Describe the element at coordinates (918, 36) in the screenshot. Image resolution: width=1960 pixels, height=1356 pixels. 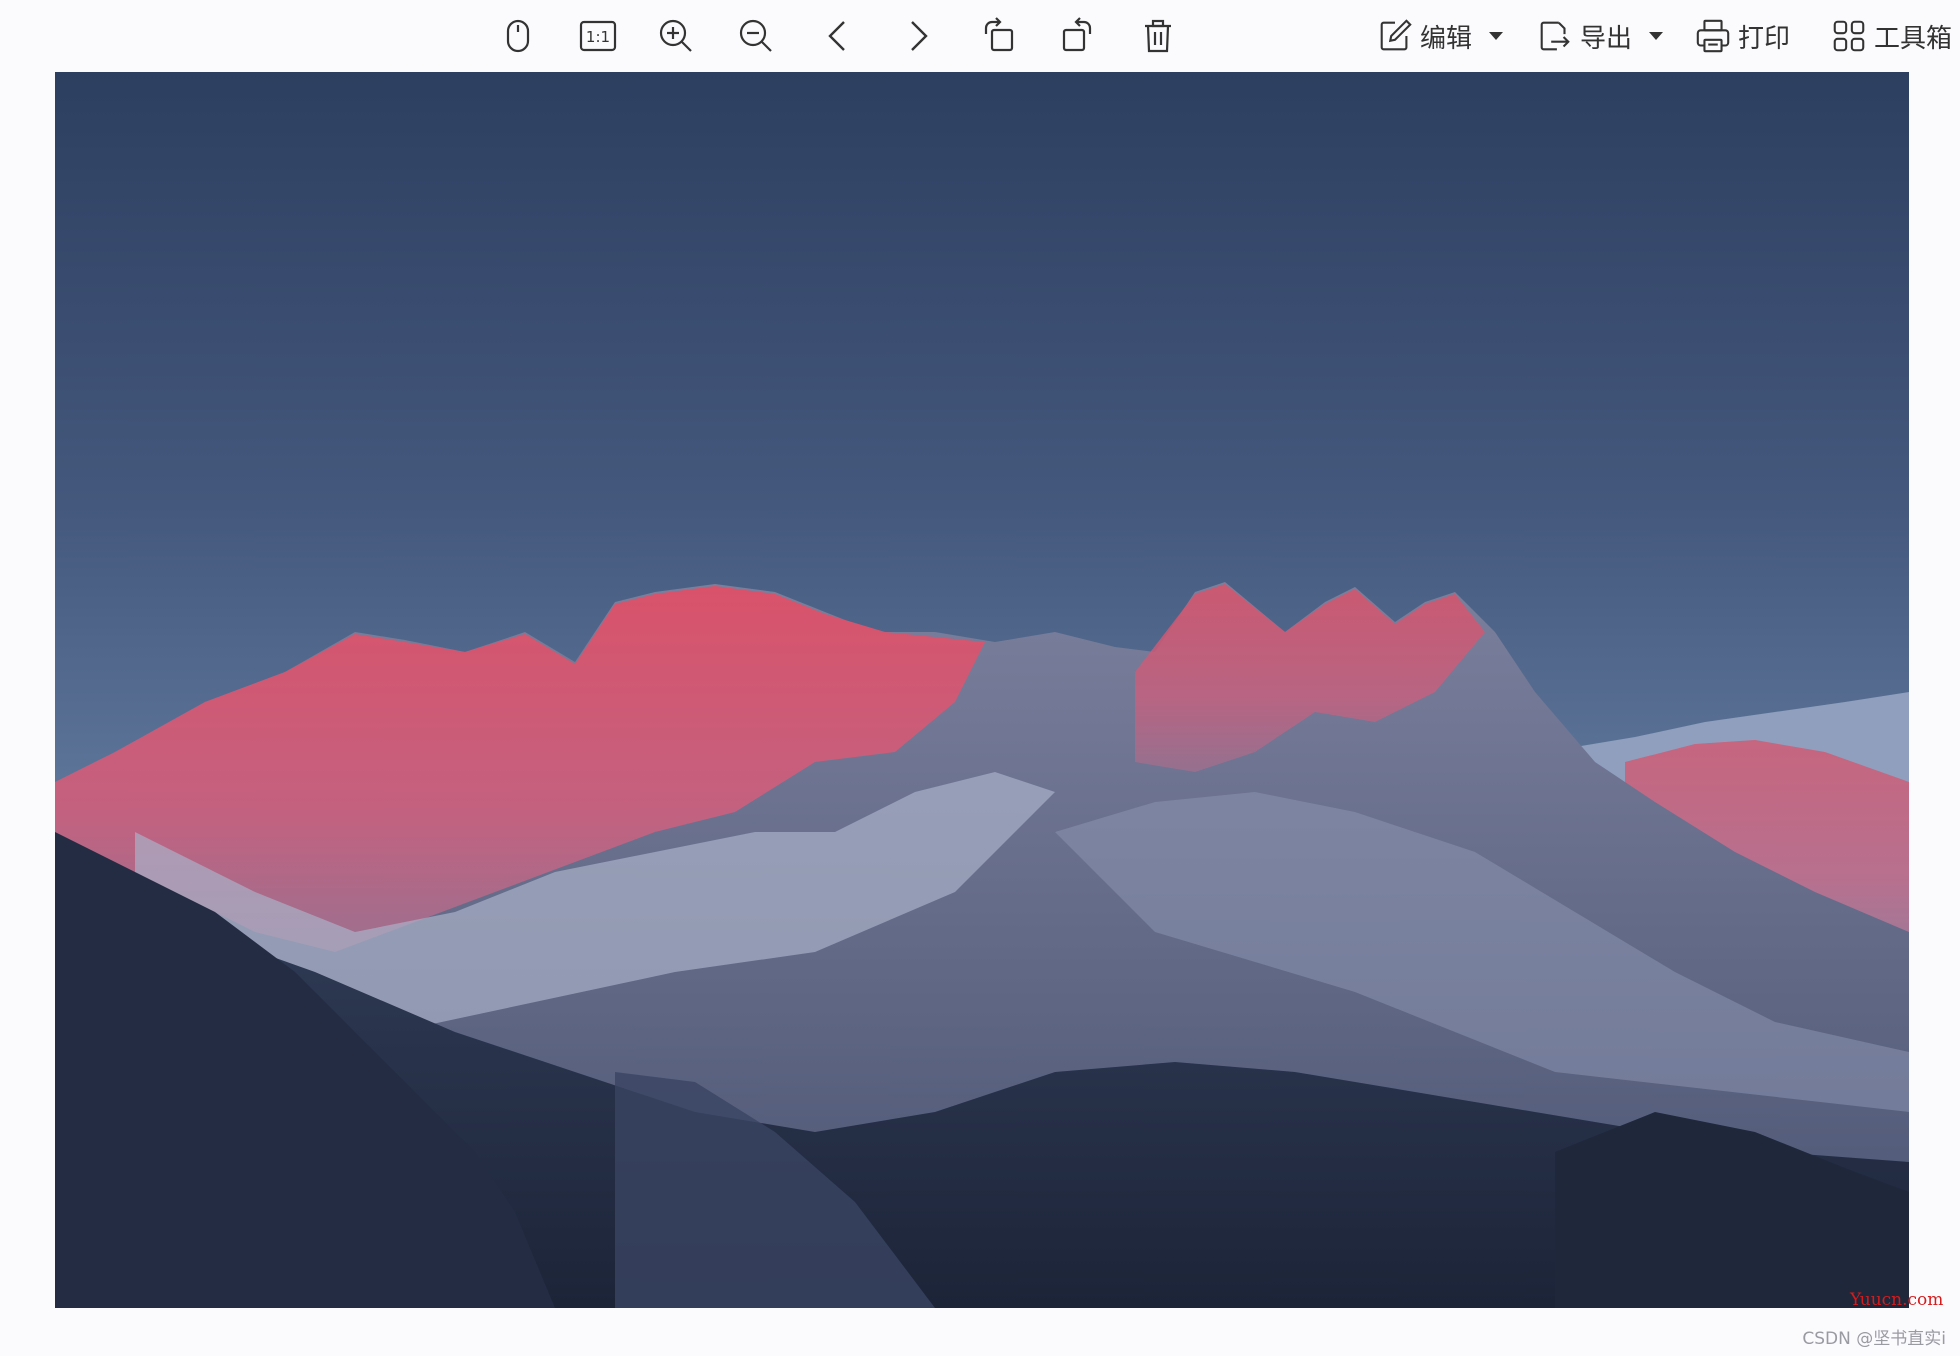
I see `next-icon` at that location.